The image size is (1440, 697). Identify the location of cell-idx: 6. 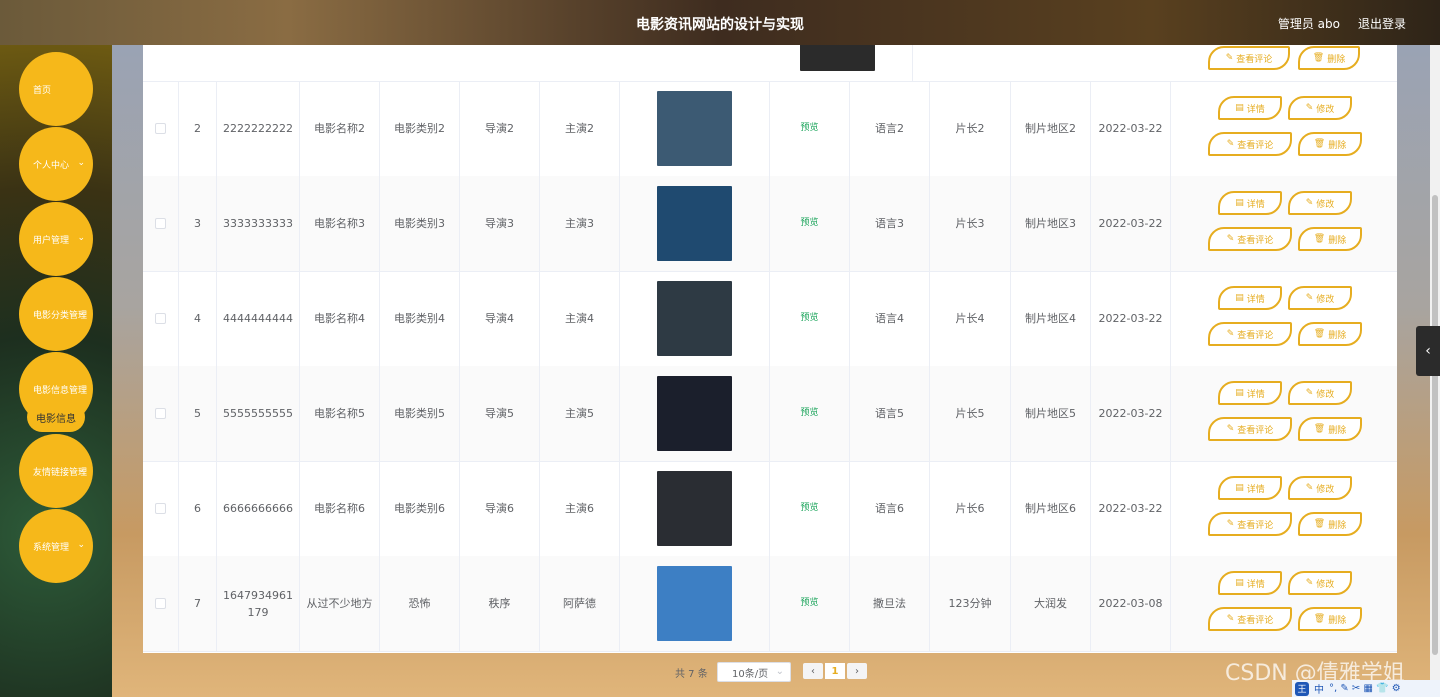
(198, 508).